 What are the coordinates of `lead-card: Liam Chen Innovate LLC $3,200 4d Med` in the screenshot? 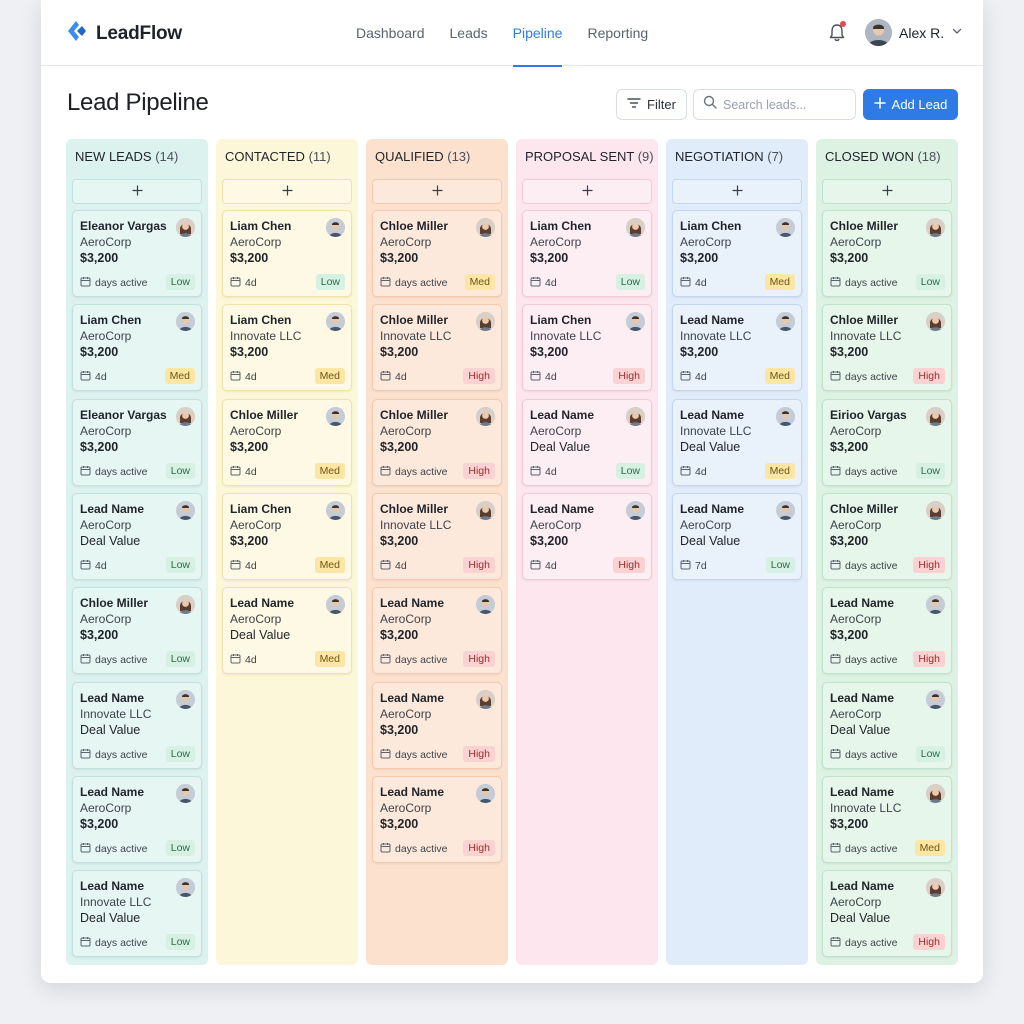 It's located at (287, 348).